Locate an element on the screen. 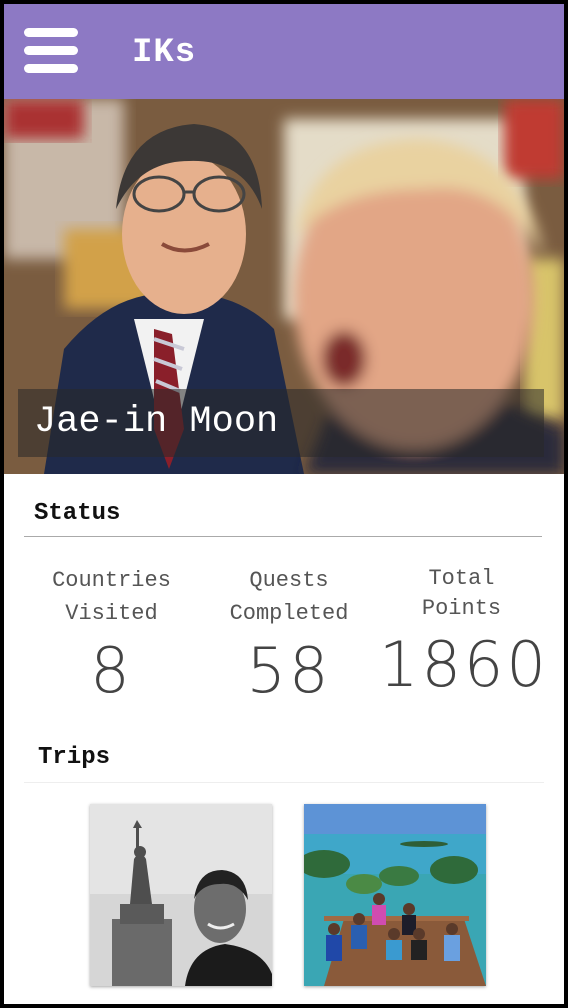 The width and height of the screenshot is (568, 1008). trip-photo-islands is located at coordinates (395, 895).